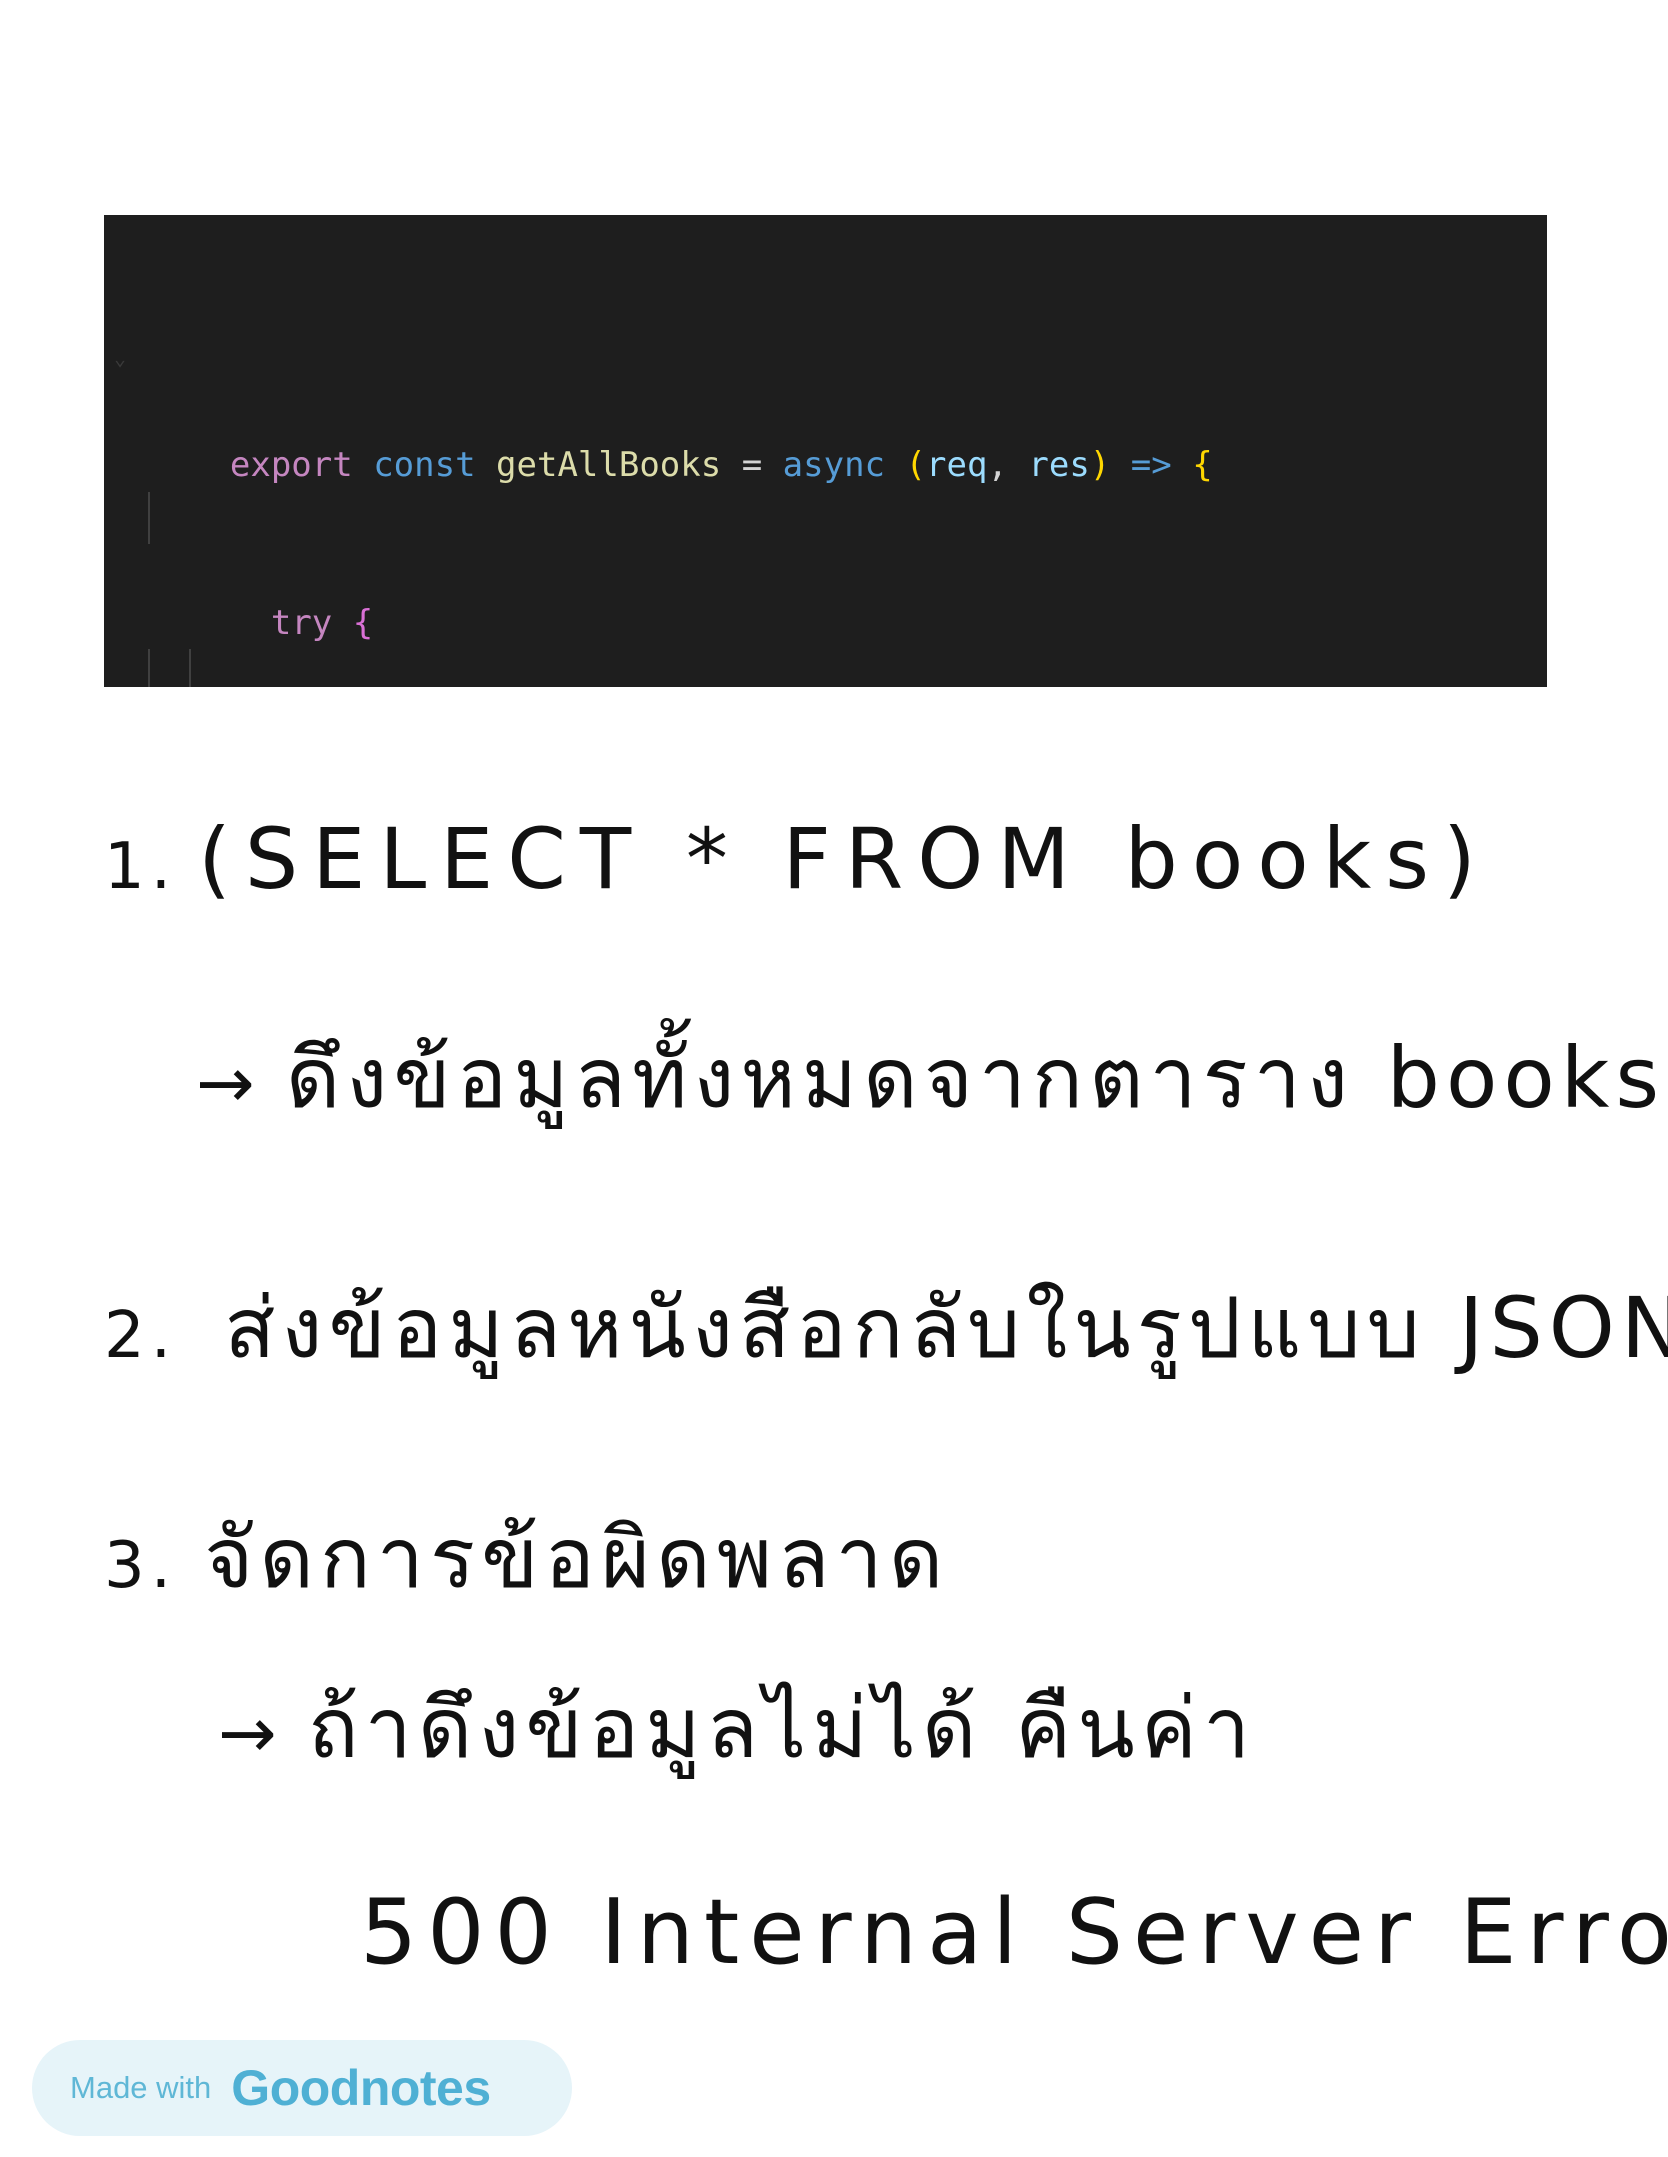 This screenshot has height=2157, width=1668. Describe the element at coordinates (141, 1336) in the screenshot. I see `note-2-number: 2.` at that location.